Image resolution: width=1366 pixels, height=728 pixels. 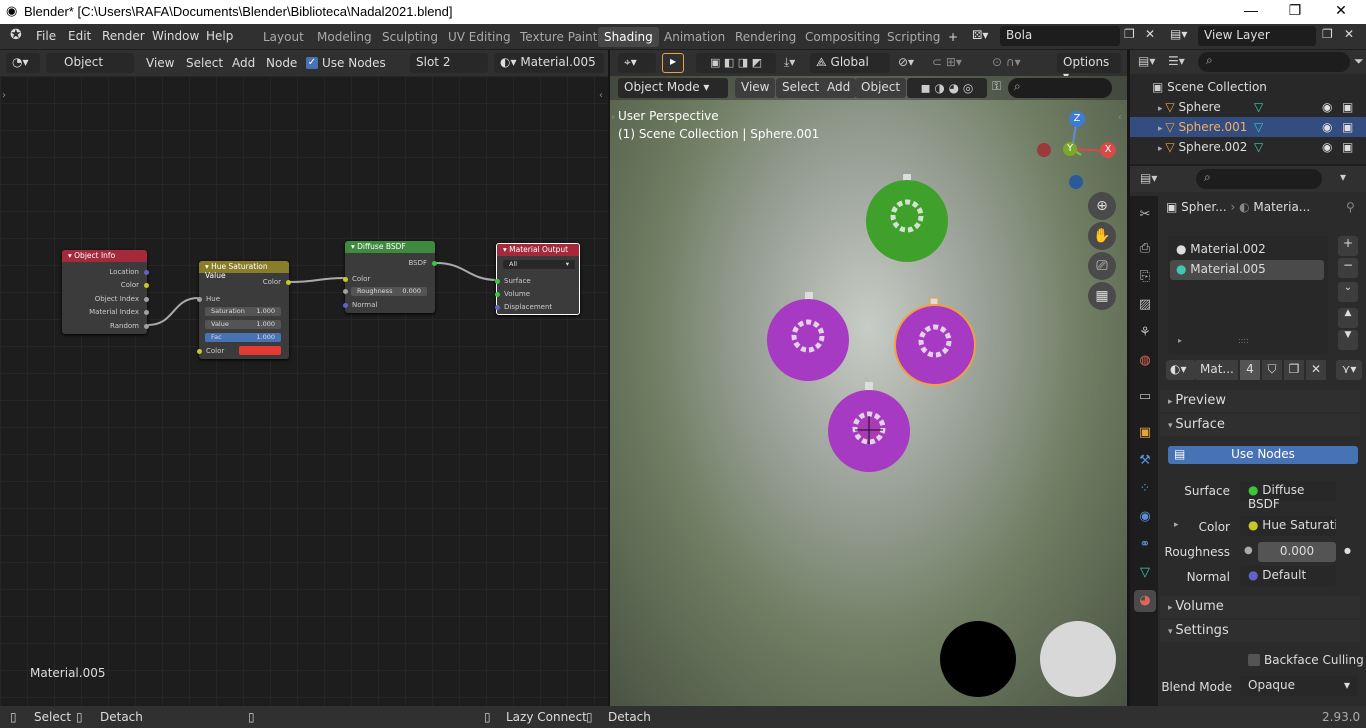 What do you see at coordinates (281, 63) in the screenshot?
I see `node-menu-node: Node` at bounding box center [281, 63].